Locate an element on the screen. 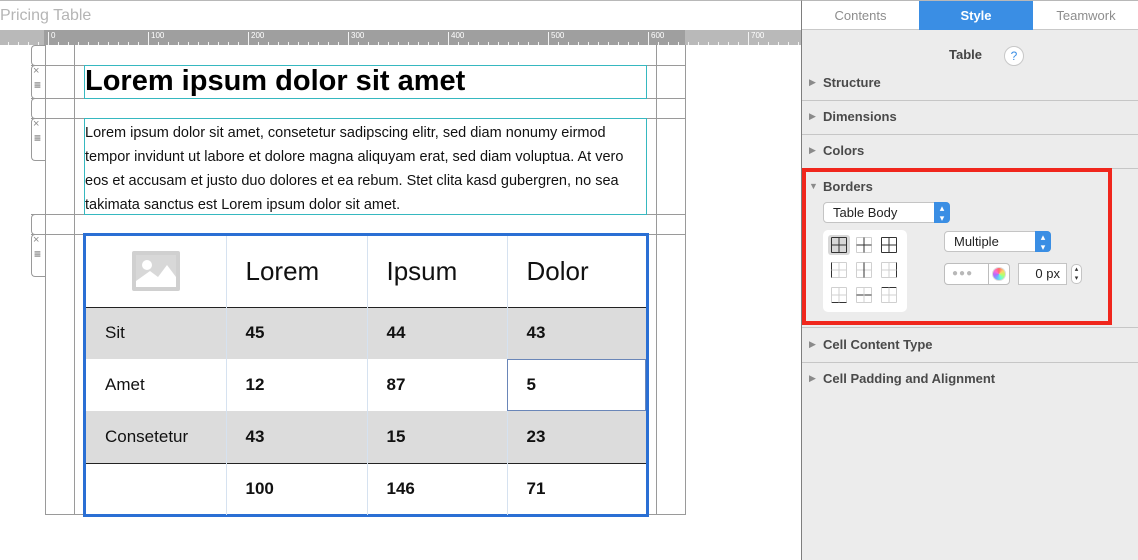 The width and height of the screenshot is (1138, 560). disclosure-down-icon: ▼ is located at coordinates (813, 186).